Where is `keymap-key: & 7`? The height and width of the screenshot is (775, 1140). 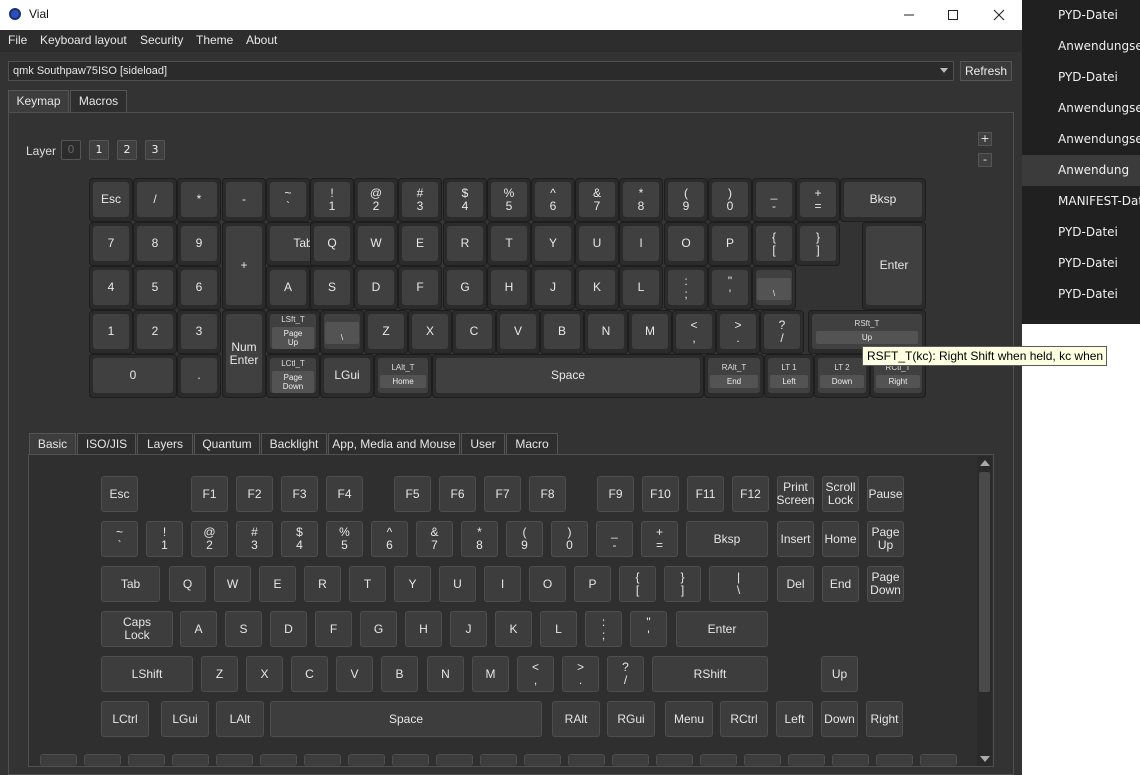
keymap-key: & 7 is located at coordinates (597, 200).